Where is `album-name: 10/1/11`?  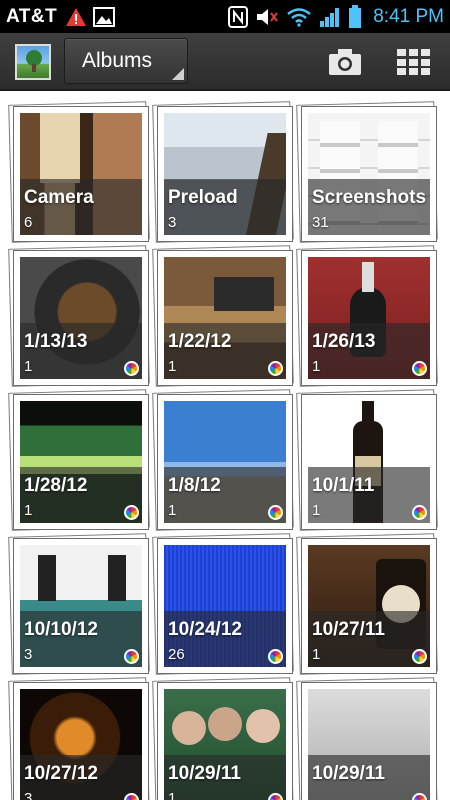
album-name: 10/1/11 is located at coordinates (343, 485).